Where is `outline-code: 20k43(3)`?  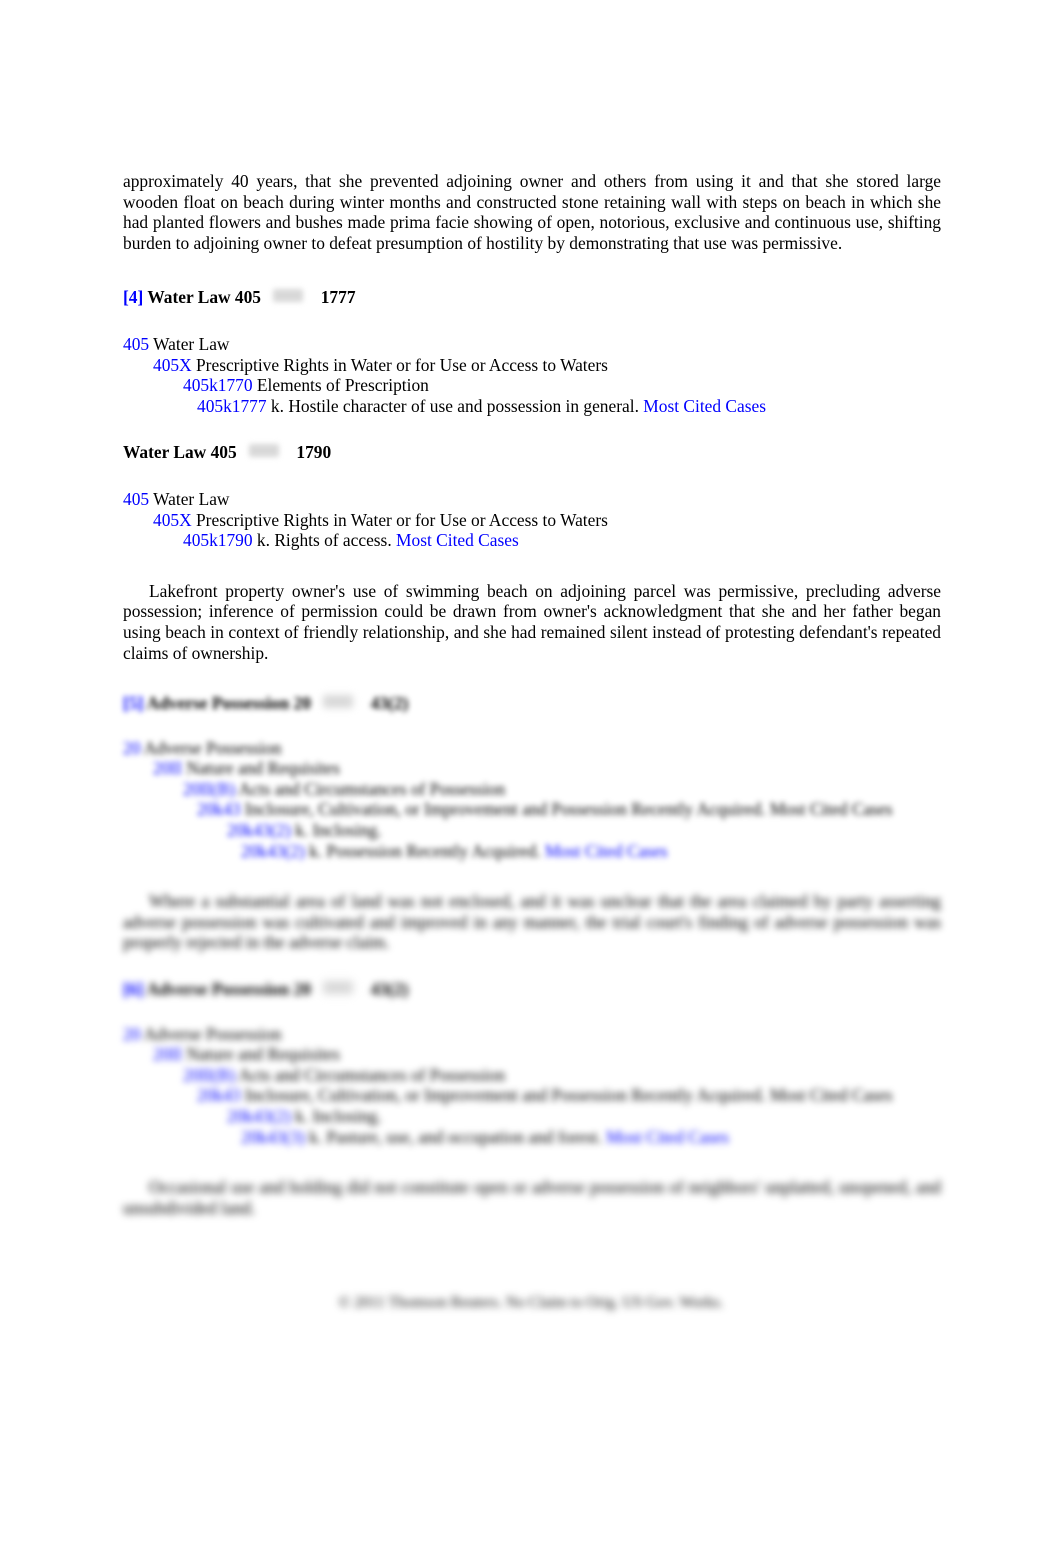 outline-code: 20k43(3) is located at coordinates (273, 1137).